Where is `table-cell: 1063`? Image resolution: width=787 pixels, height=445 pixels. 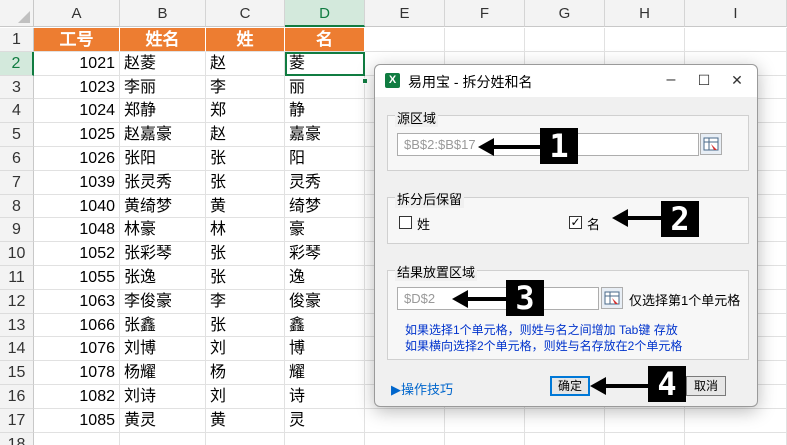 table-cell: 1063 is located at coordinates (77, 301).